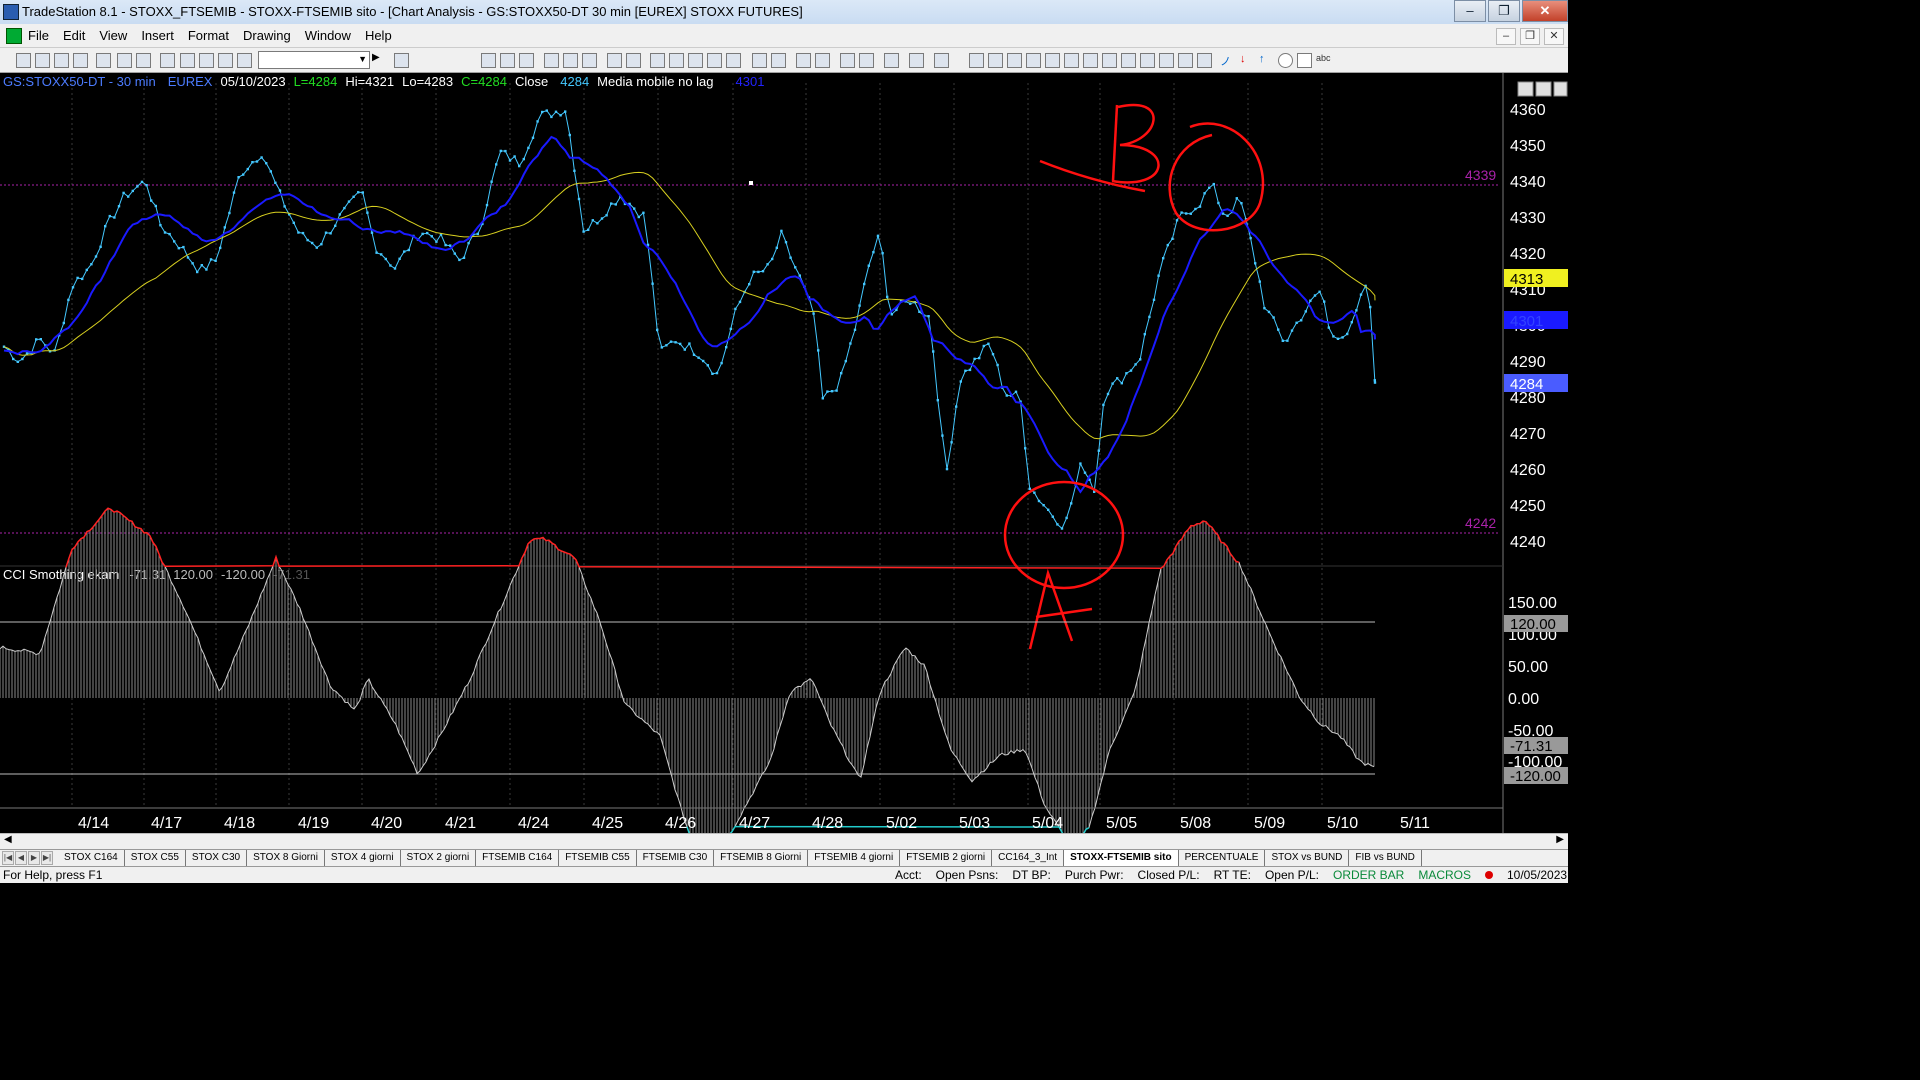 This screenshot has width=1920, height=1080. What do you see at coordinates (42, 60) in the screenshot?
I see `open-icon` at bounding box center [42, 60].